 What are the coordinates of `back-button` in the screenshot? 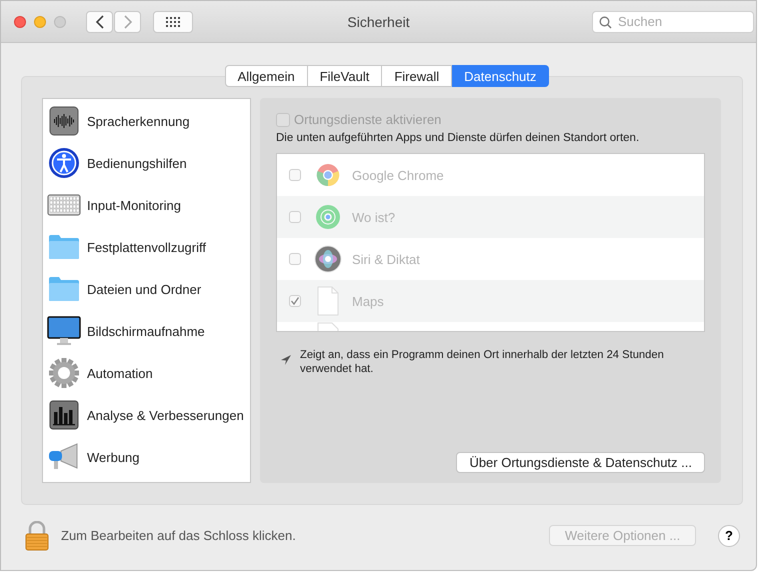 It's located at (99, 21).